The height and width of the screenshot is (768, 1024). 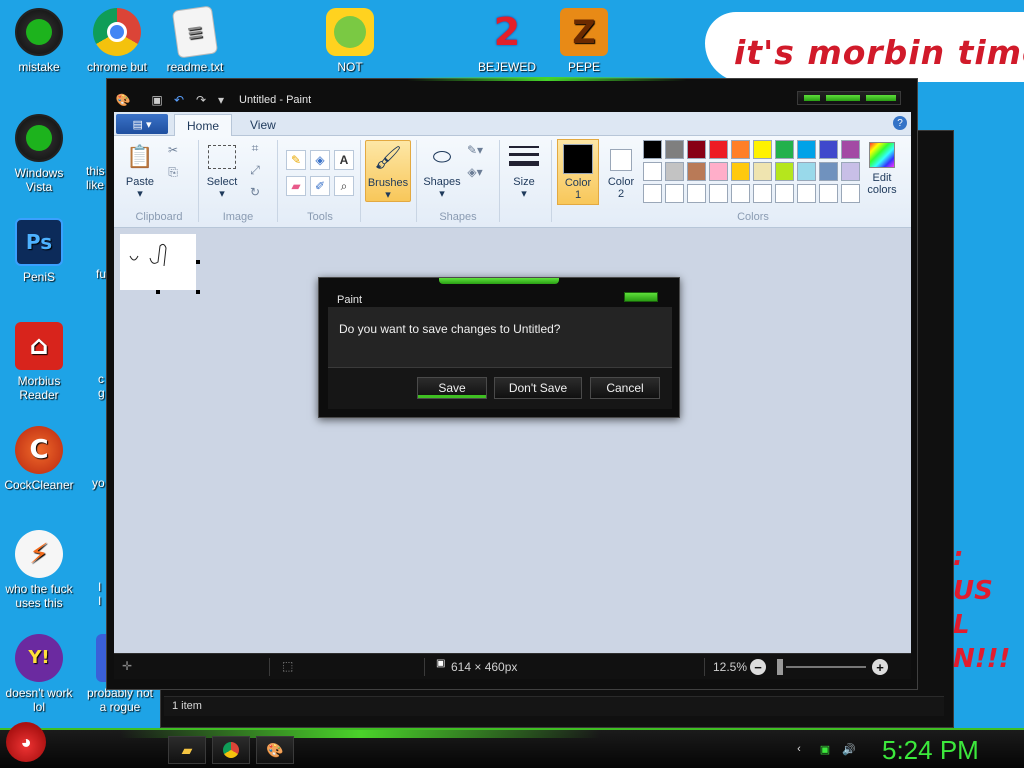 I want to click on text-icon: A, so click(x=344, y=160).